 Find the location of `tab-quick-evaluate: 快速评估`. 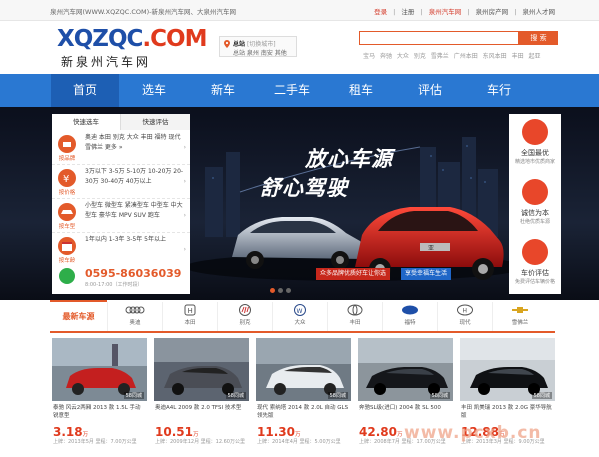

tab-quick-evaluate: 快速评估 is located at coordinates (155, 122).